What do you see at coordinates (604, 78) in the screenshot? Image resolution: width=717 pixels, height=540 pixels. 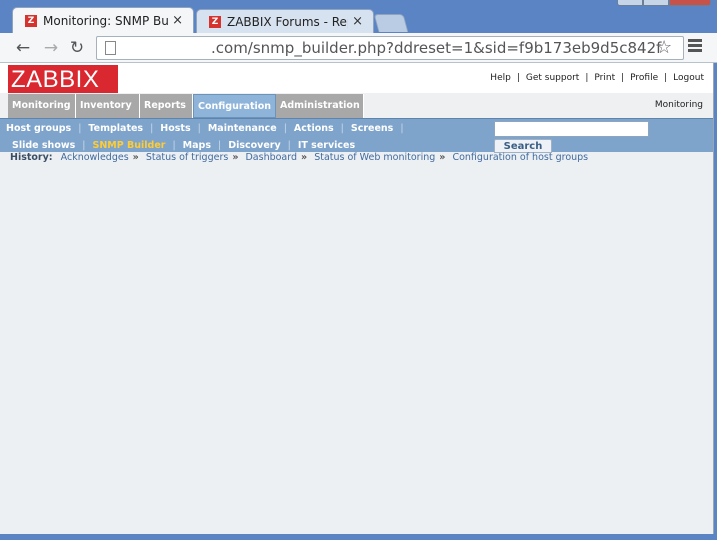 I see `print-link: Print` at bounding box center [604, 78].